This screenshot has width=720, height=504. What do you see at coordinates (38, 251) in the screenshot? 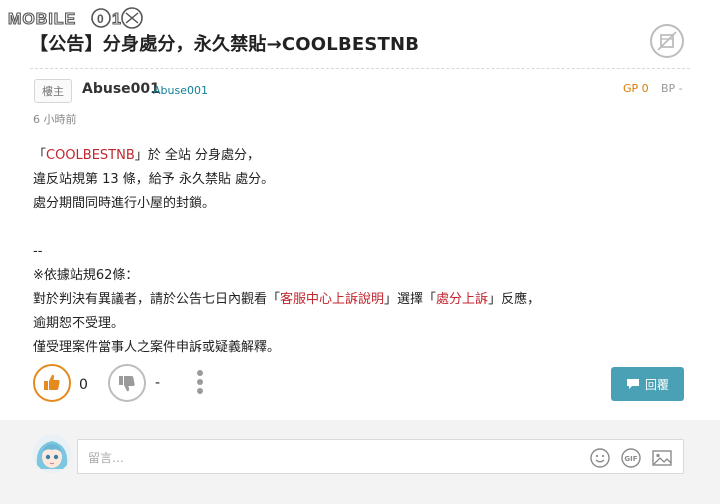
I see `content-line: --` at bounding box center [38, 251].